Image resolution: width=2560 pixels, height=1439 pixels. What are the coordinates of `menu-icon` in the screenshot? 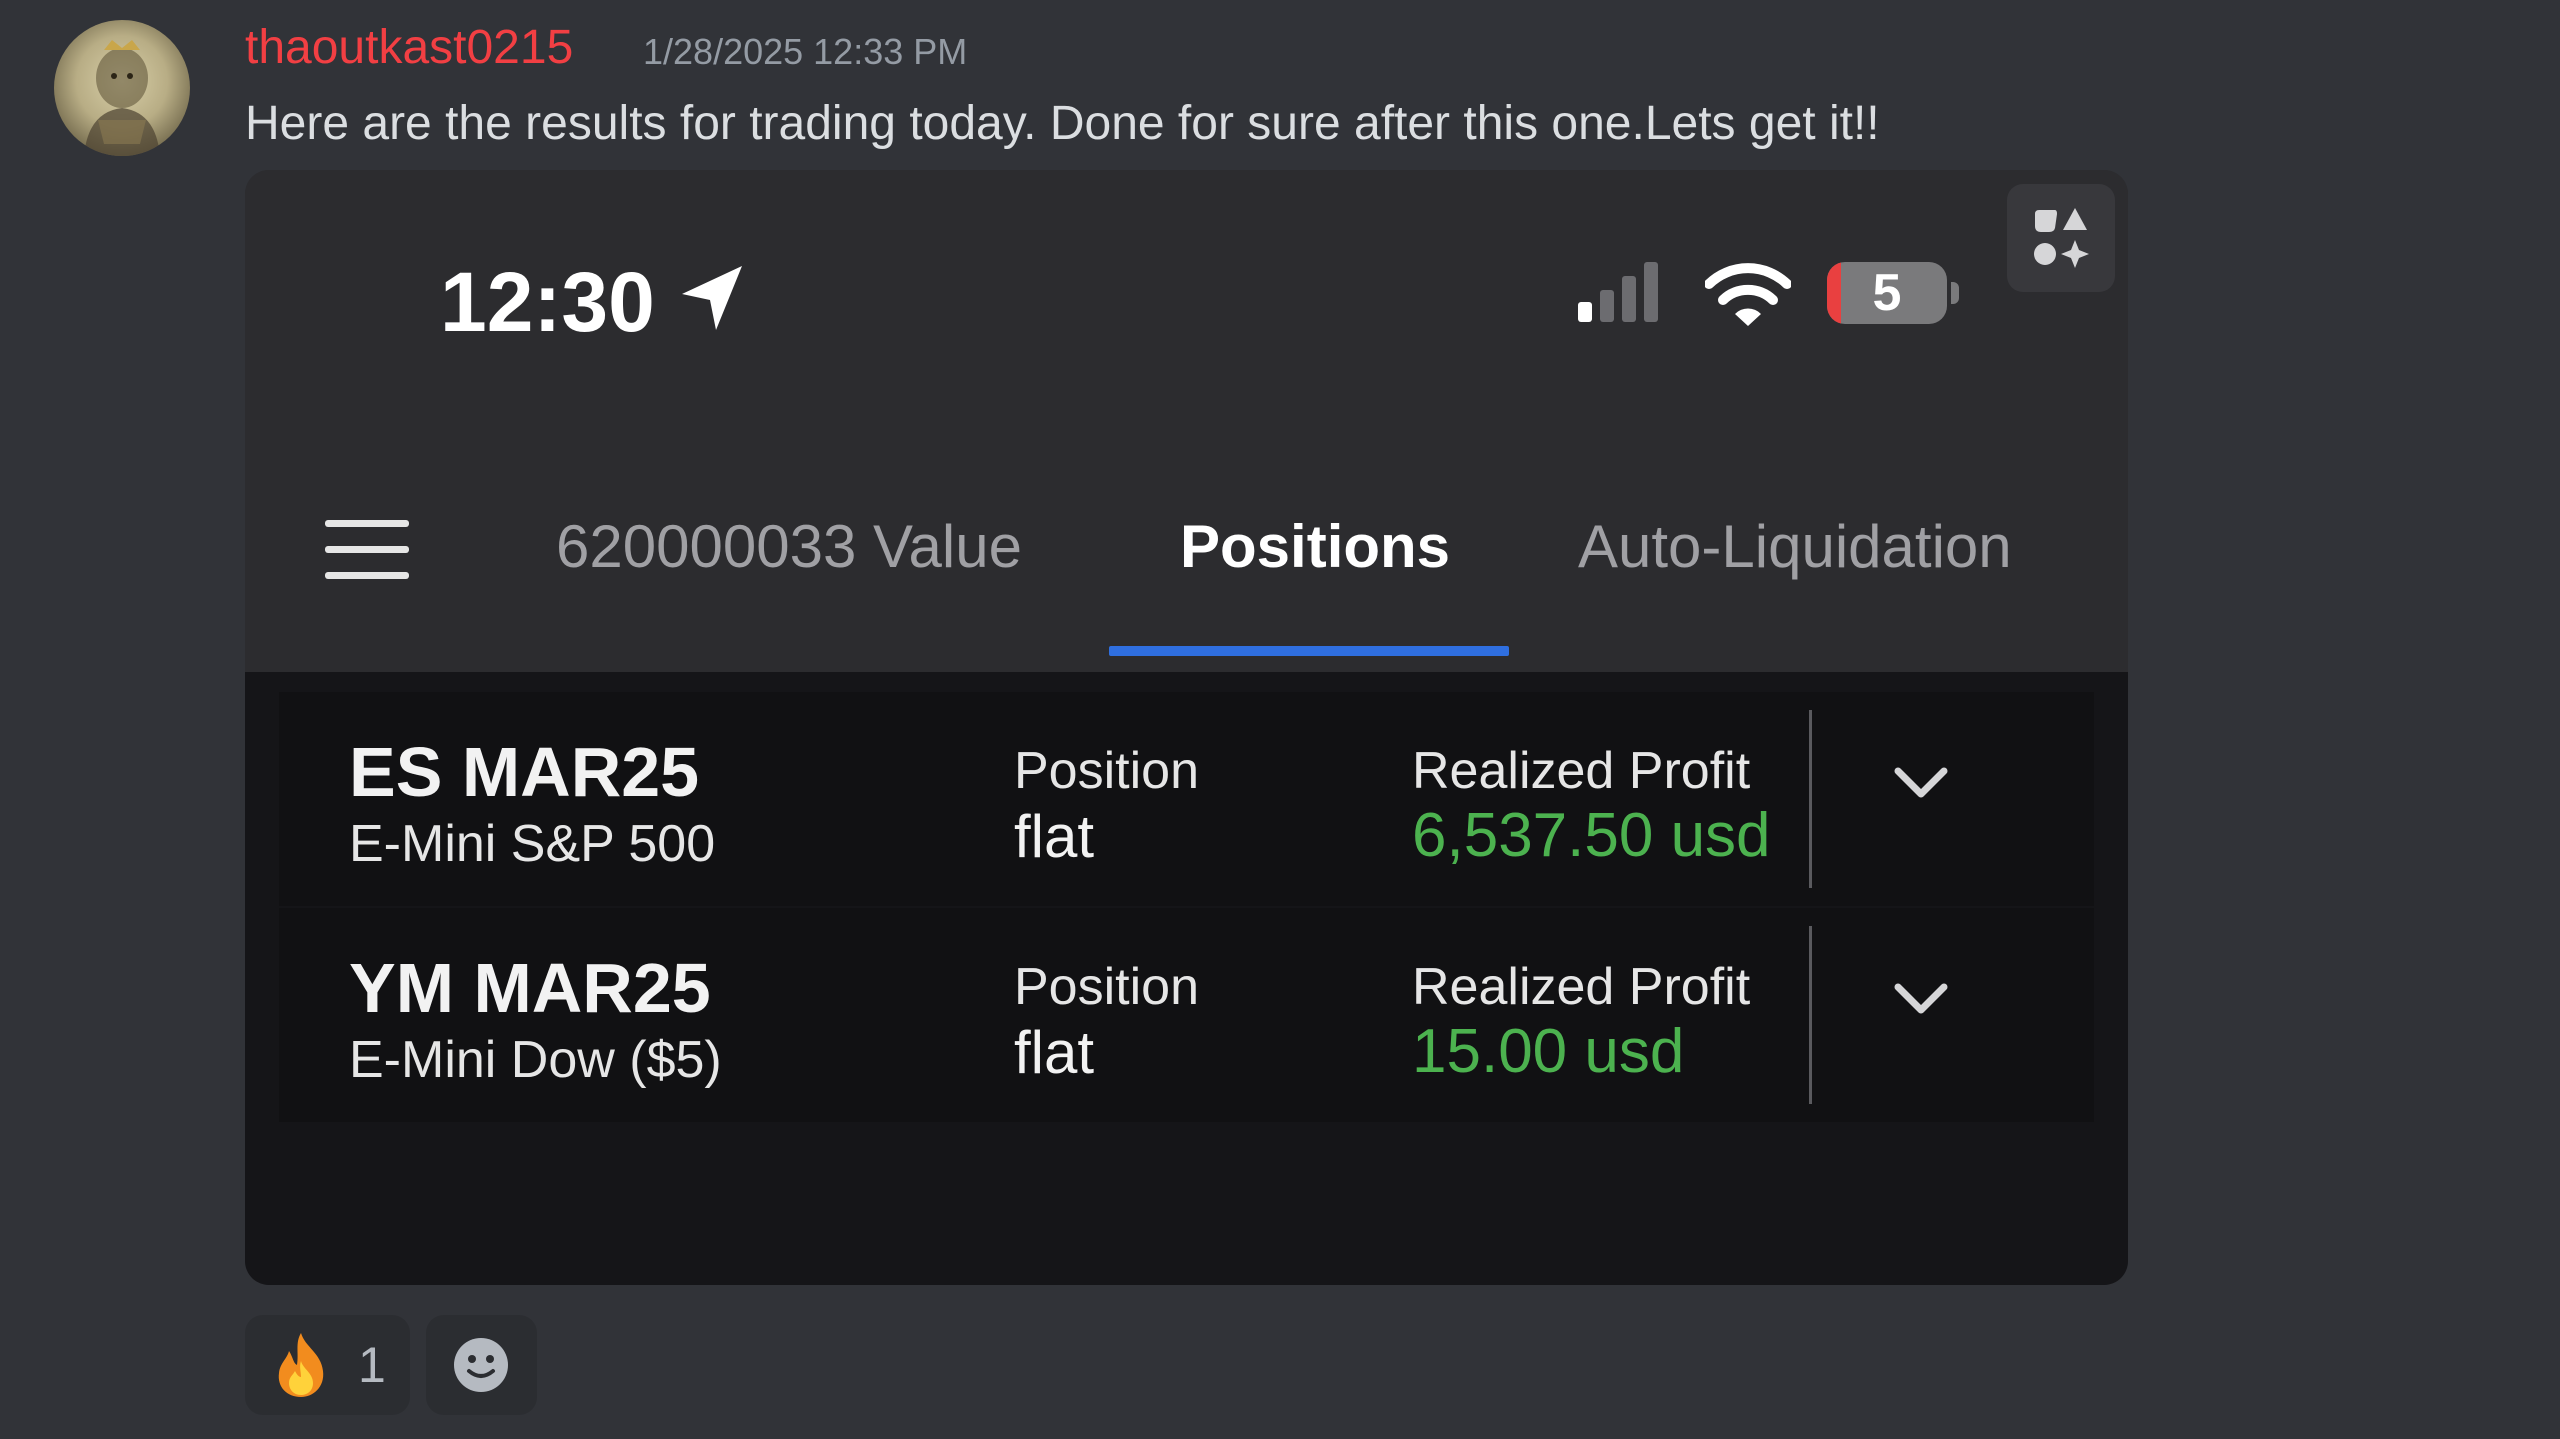 It's located at (367, 550).